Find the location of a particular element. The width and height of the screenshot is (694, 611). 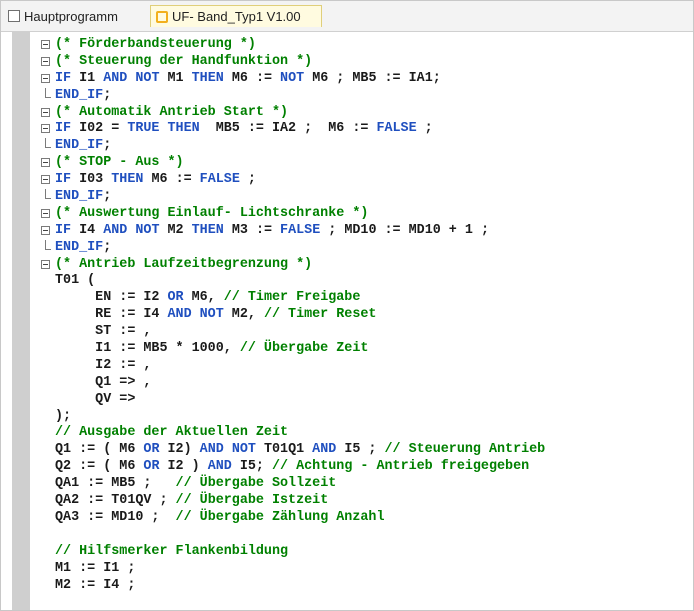

code-line: I2 := , is located at coordinates (361, 366).